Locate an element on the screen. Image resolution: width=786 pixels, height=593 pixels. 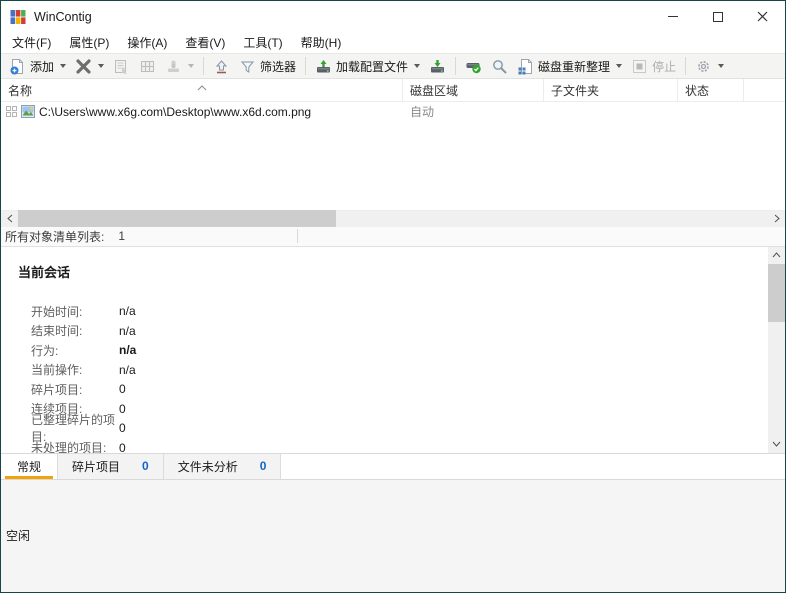
properties-button is located at coordinates (121, 66).